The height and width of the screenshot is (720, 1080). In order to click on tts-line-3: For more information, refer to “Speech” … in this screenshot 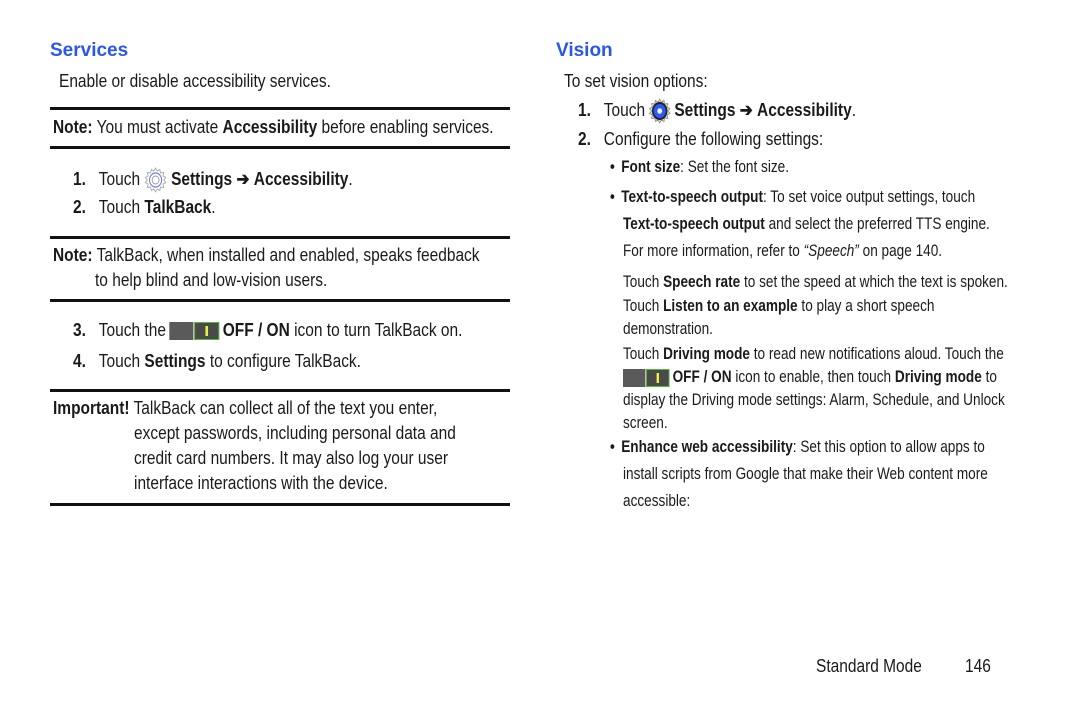, I will do `click(783, 250)`.